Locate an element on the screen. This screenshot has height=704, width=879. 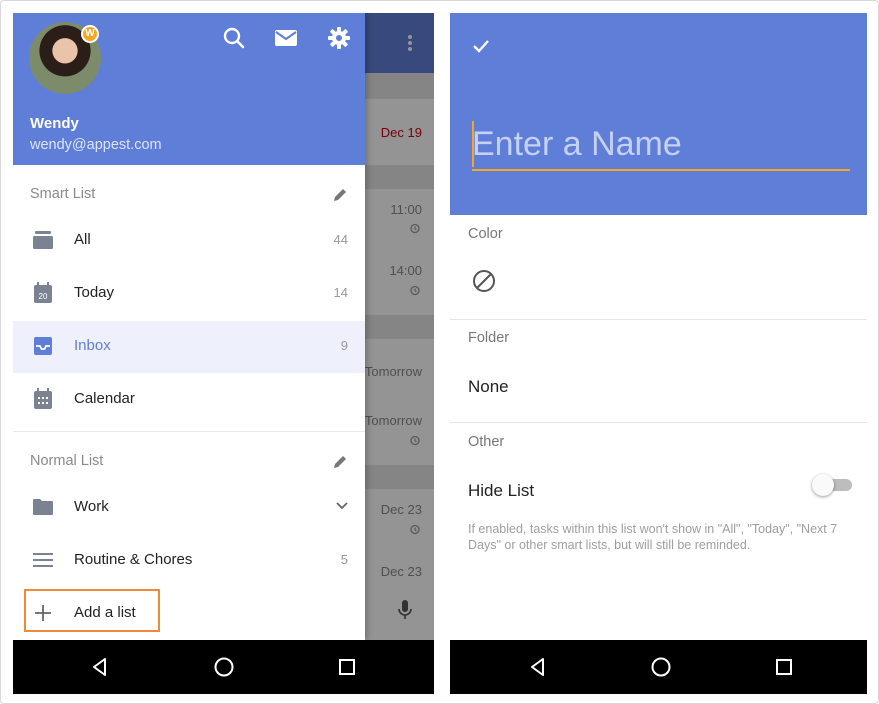
sidebar-item-label: Routine & Chores is located at coordinates (133, 559).